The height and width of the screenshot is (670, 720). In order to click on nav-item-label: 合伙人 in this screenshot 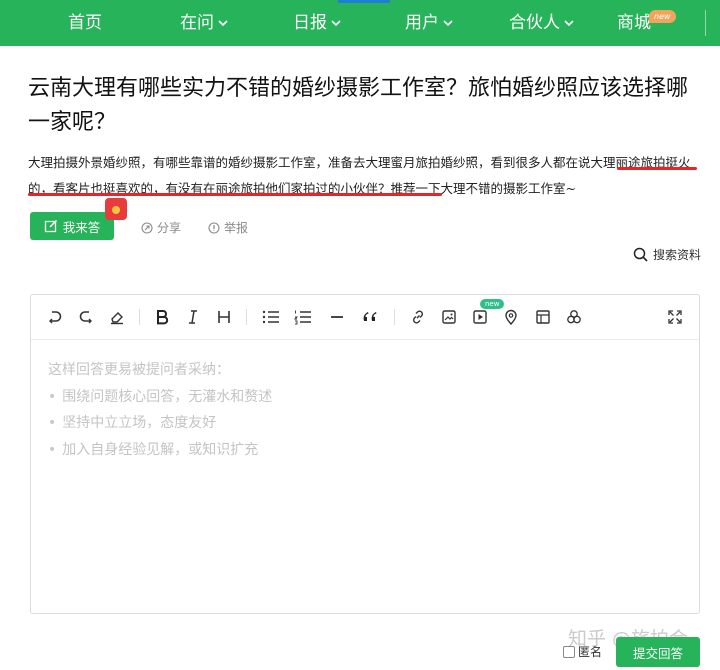, I will do `click(534, 23)`.